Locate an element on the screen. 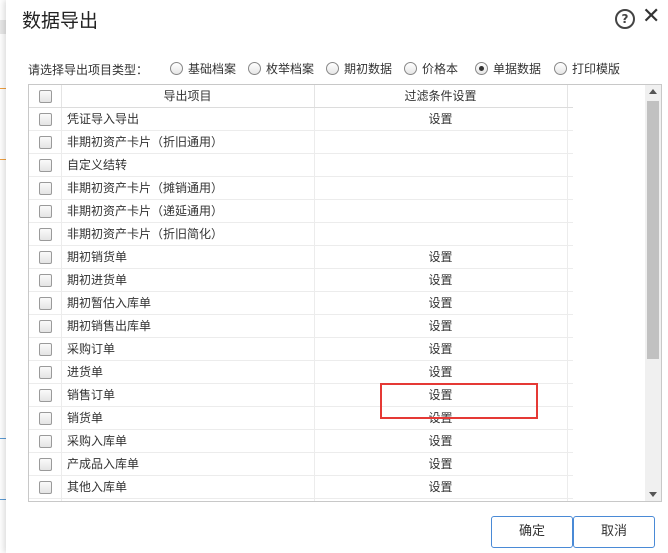  table-row: 非期初资产卡片（折旧通用） is located at coordinates (301, 142).